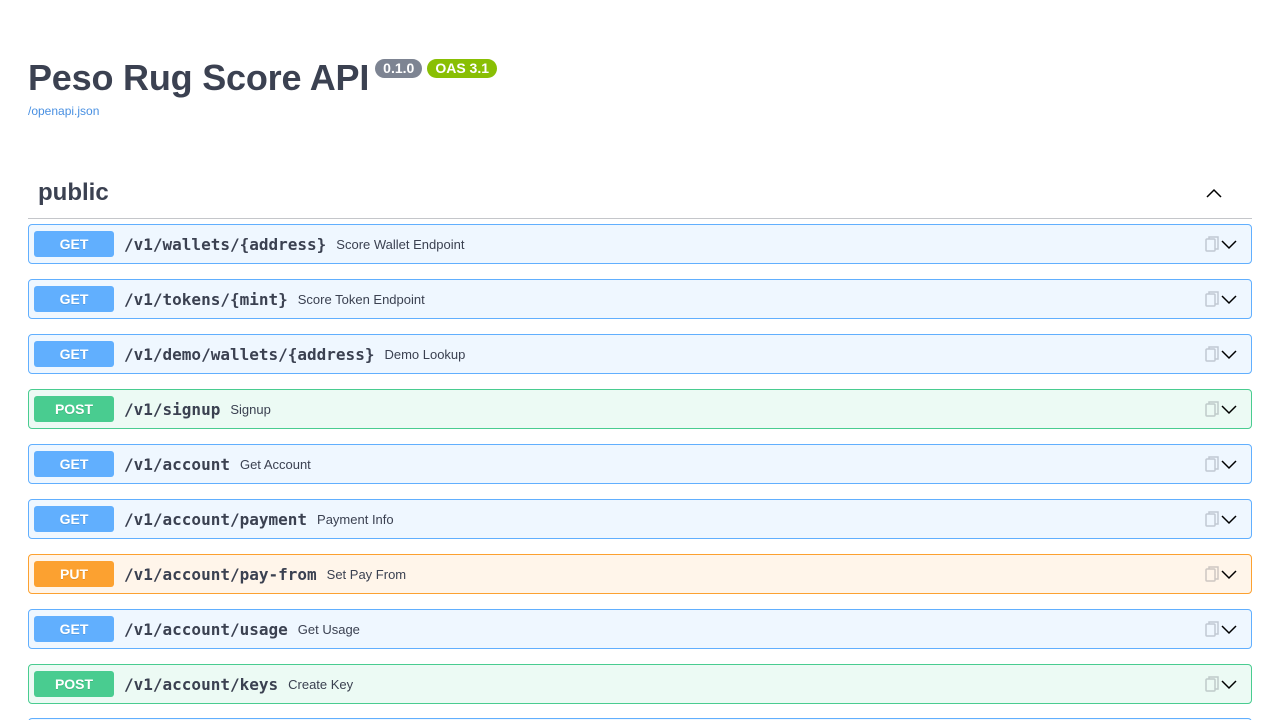 The width and height of the screenshot is (1280, 720). What do you see at coordinates (399, 68) in the screenshot?
I see `version-badge: 0.1.0` at bounding box center [399, 68].